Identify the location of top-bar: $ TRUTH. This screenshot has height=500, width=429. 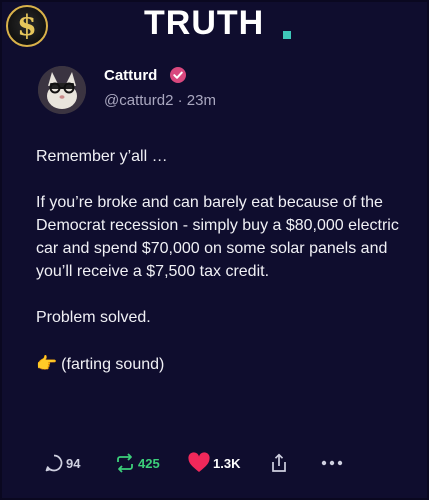
(214, 25).